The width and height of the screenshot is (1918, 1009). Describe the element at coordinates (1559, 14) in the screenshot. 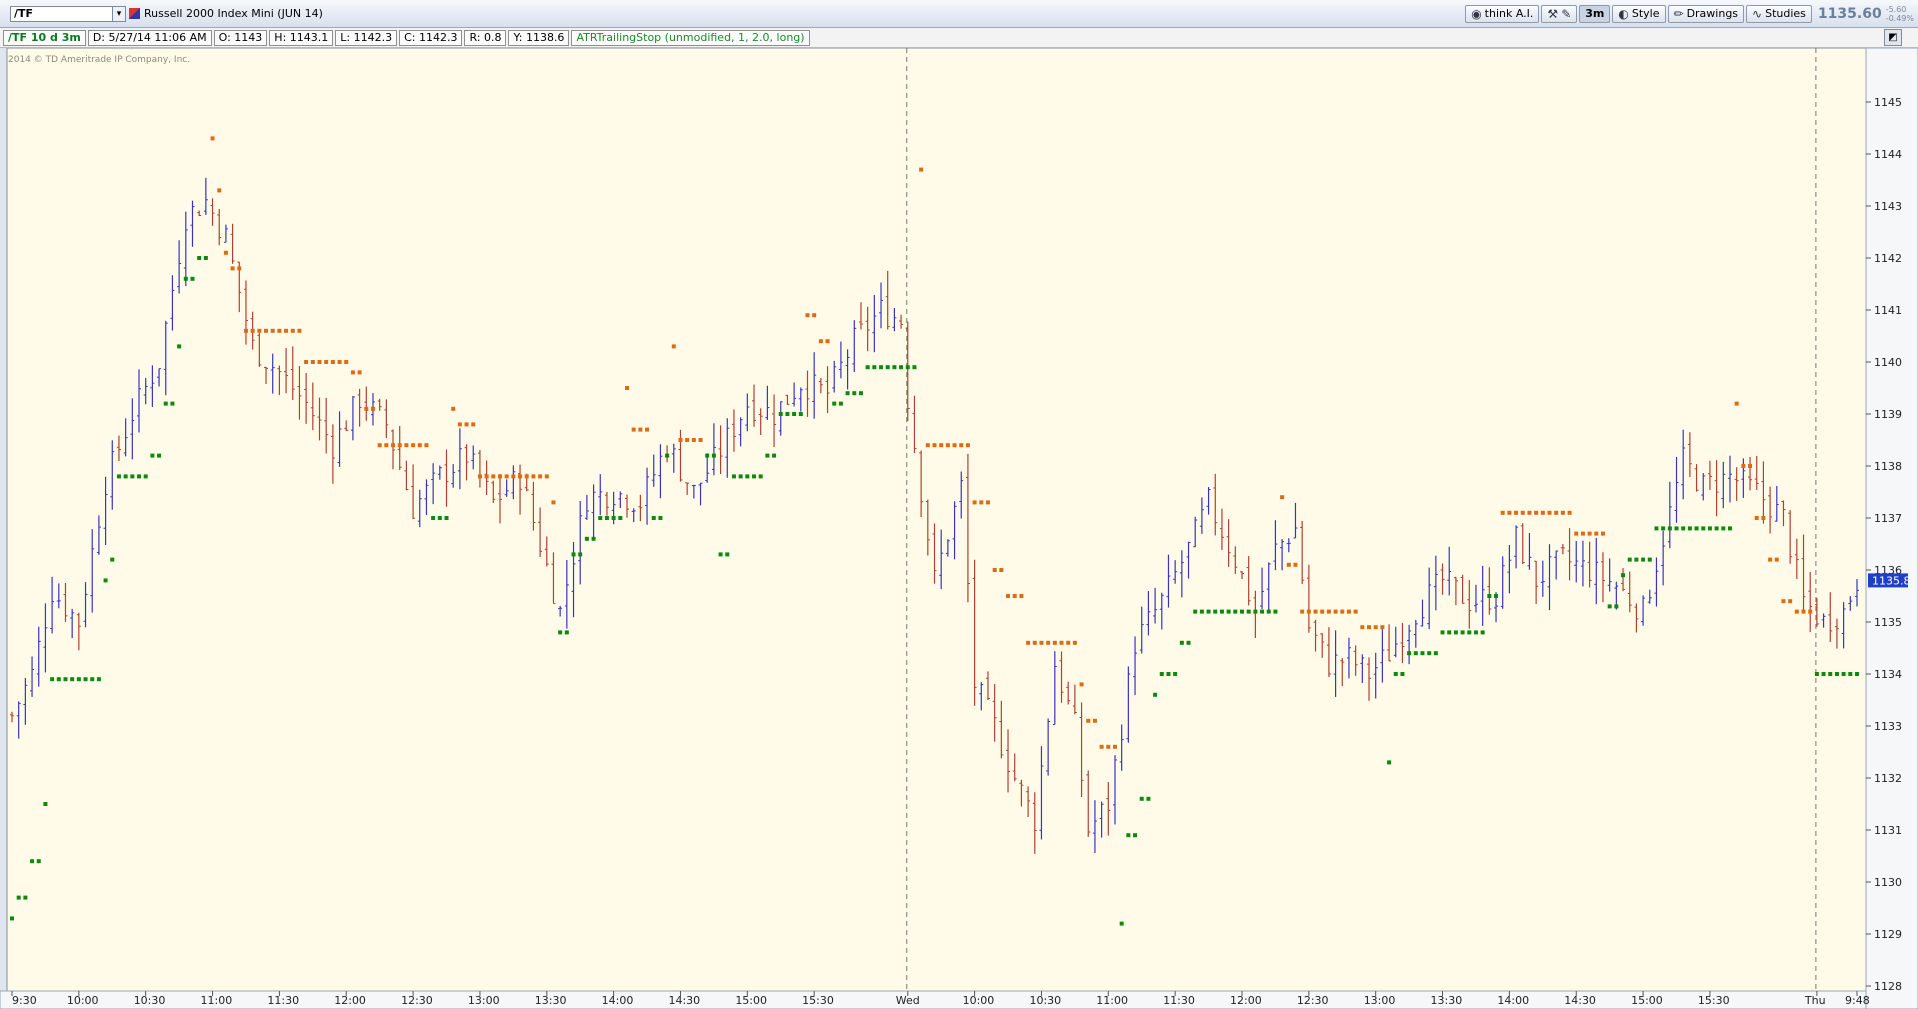

I see `settings-button: ⚒ ✎` at that location.